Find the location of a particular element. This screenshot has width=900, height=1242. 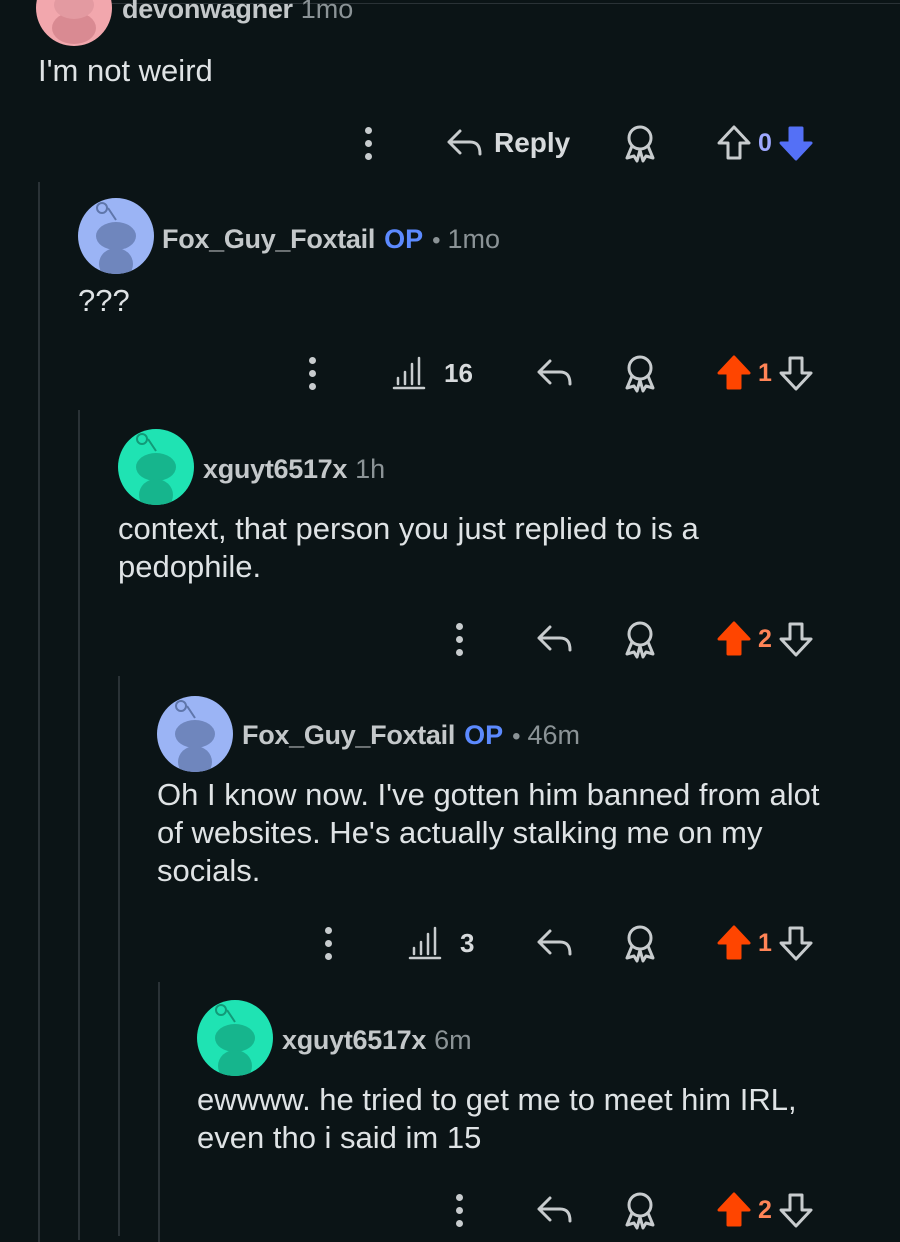

reply-button: Reply is located at coordinates (508, 143).